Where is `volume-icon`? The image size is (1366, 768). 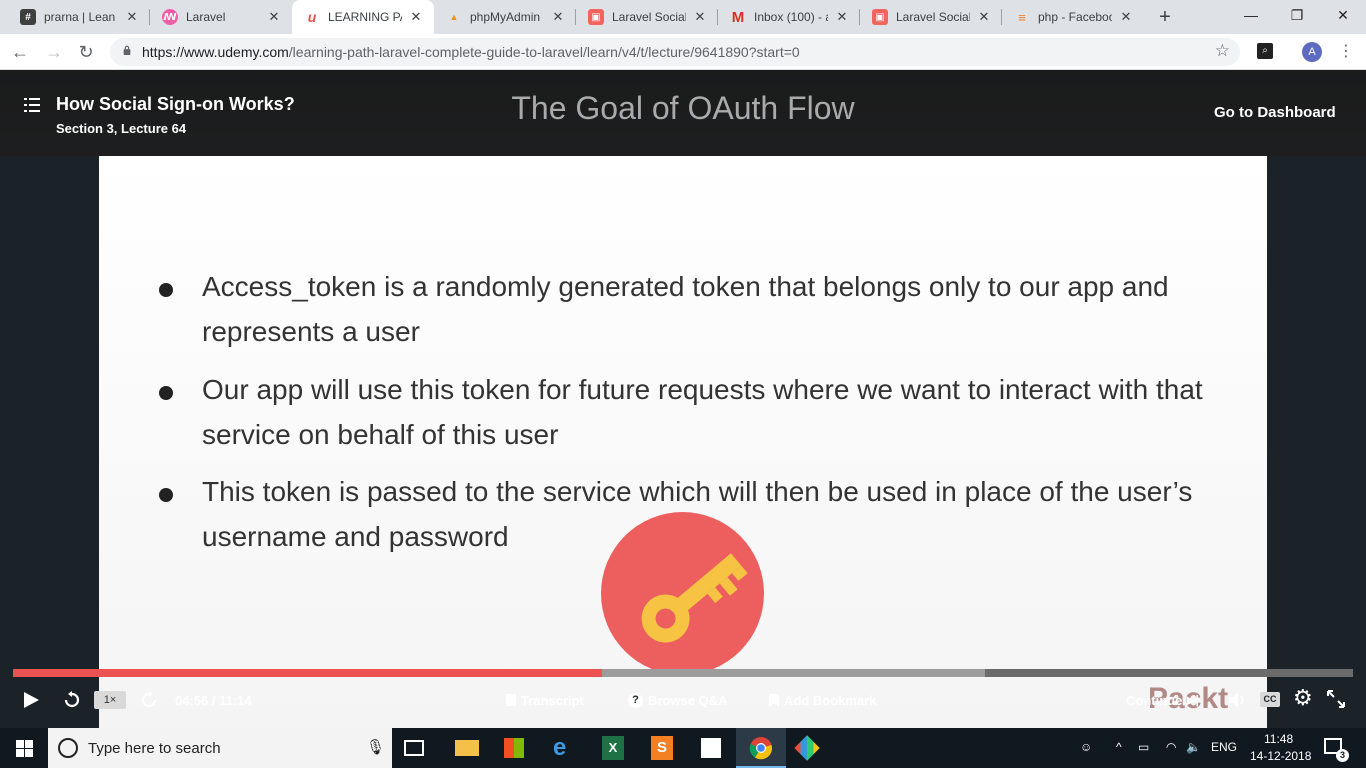 volume-icon is located at coordinates (1238, 700).